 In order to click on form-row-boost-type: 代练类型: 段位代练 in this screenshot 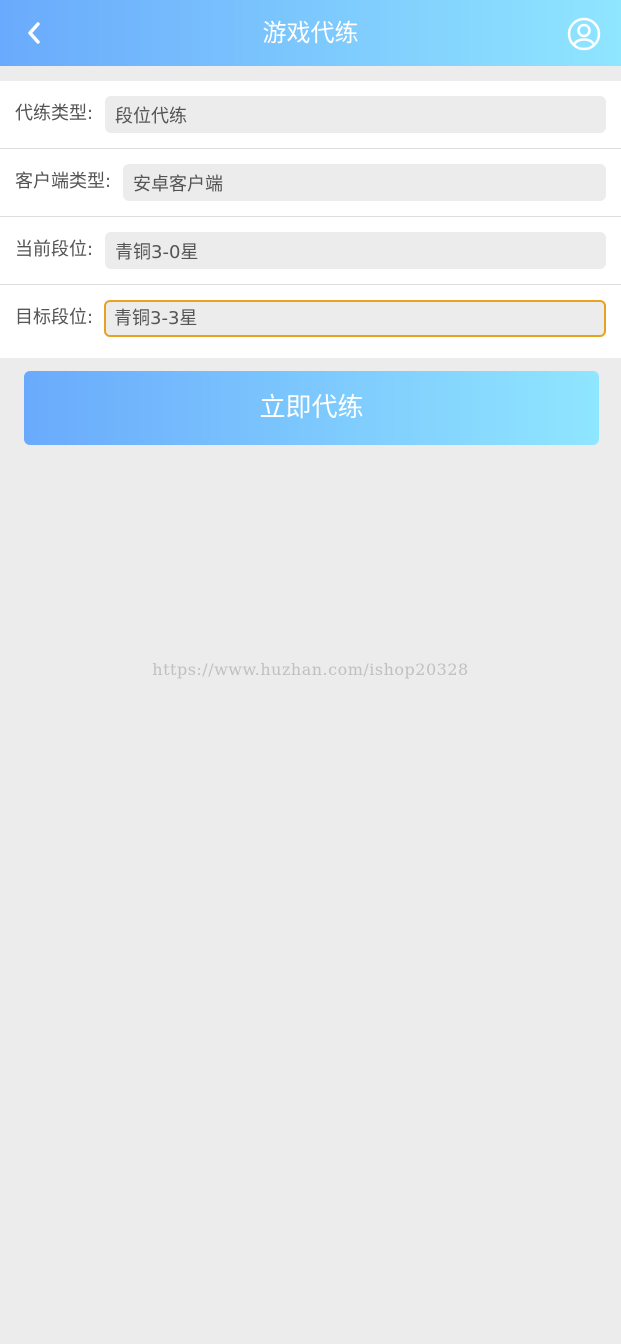, I will do `click(310, 115)`.